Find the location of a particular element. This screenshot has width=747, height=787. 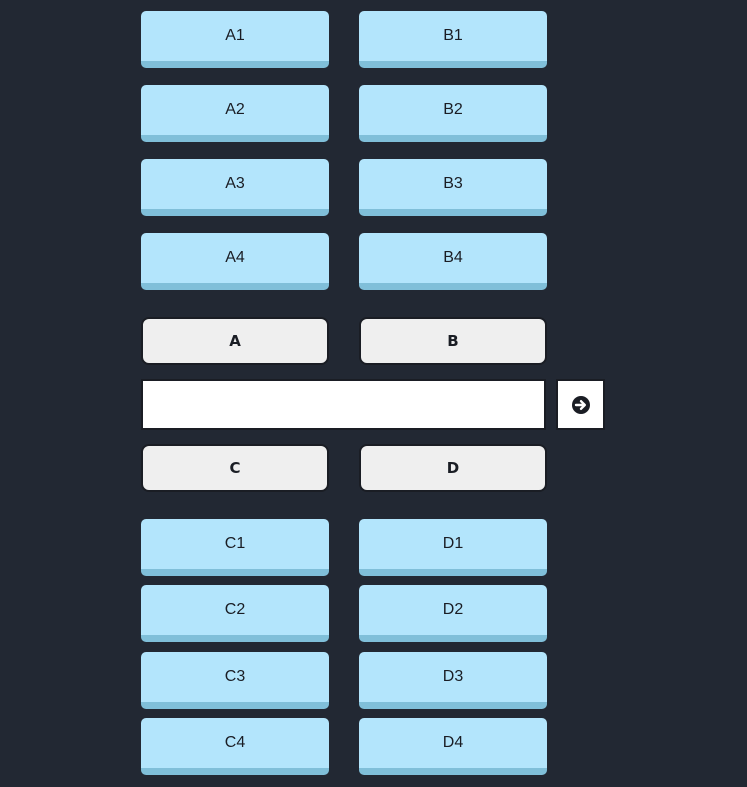

group-a-button: A is located at coordinates (235, 341).